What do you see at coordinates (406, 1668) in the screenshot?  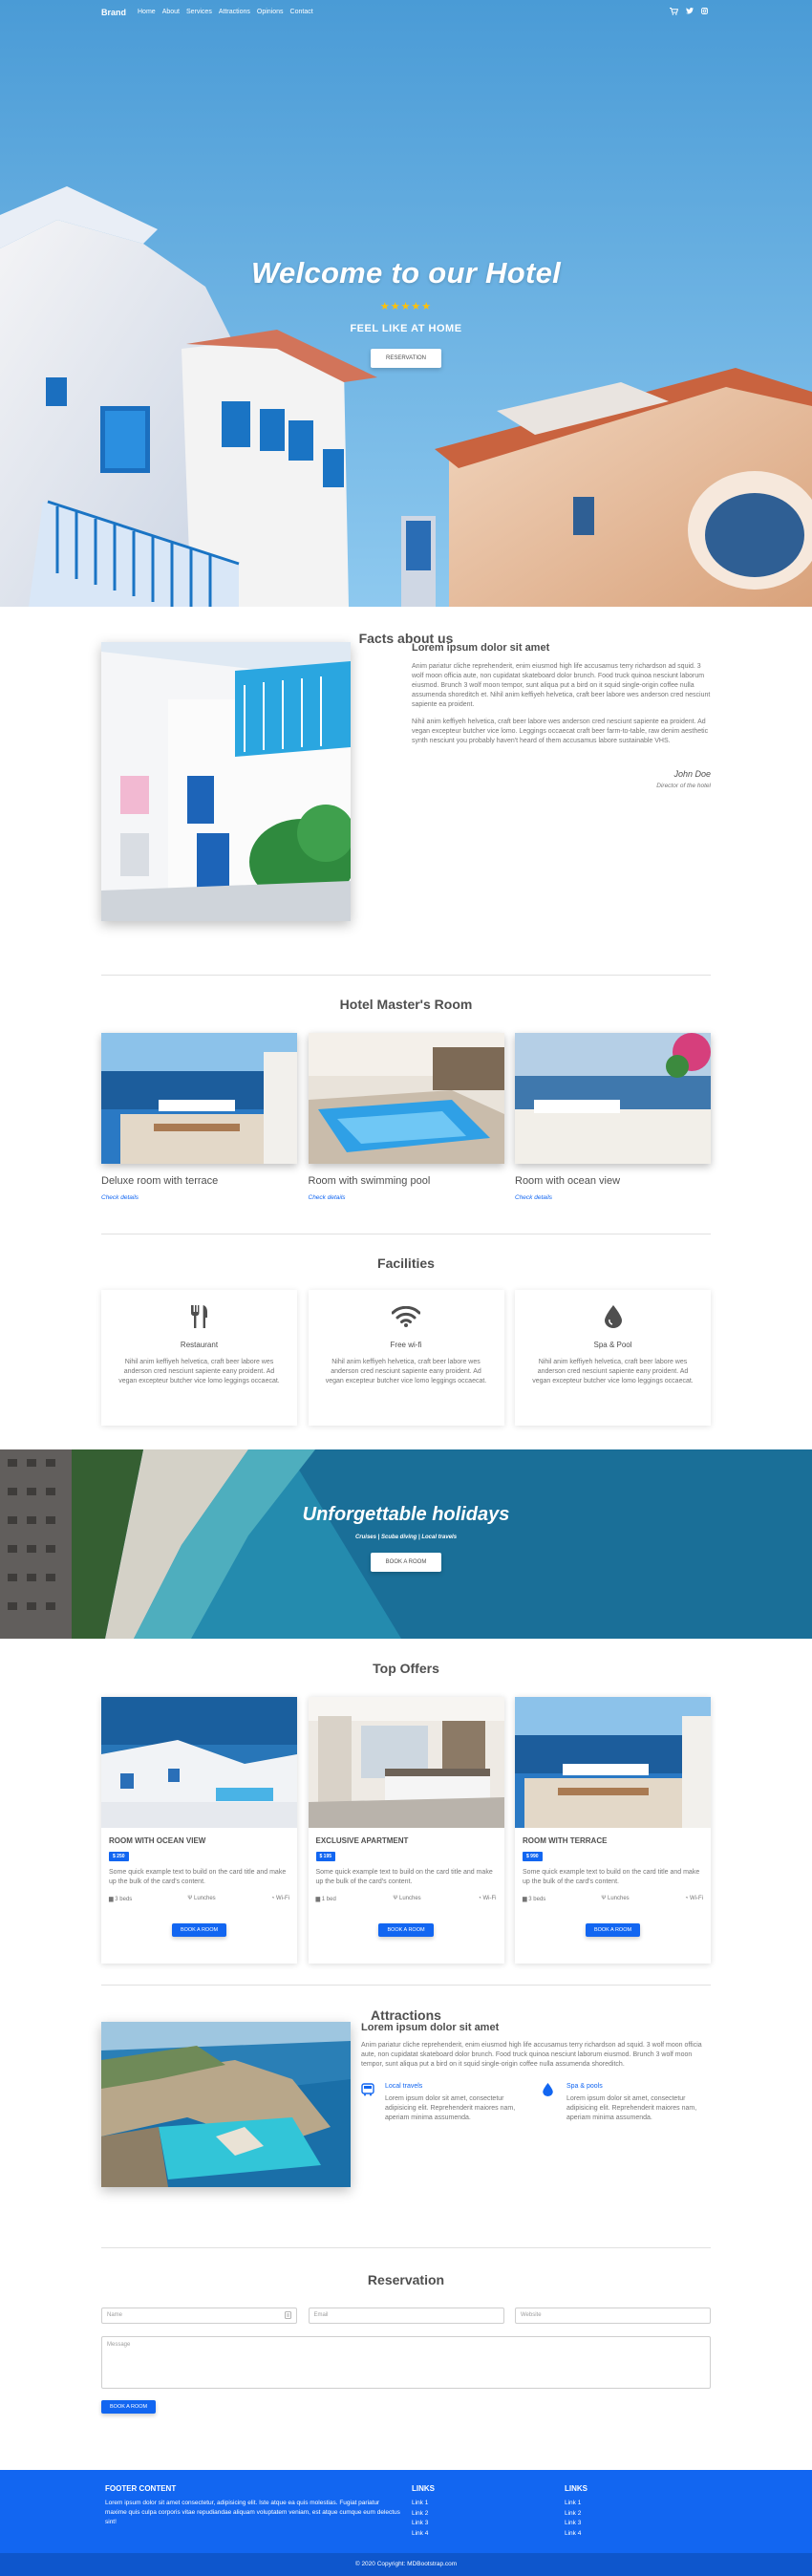 I see `offers-title: Top Offers` at bounding box center [406, 1668].